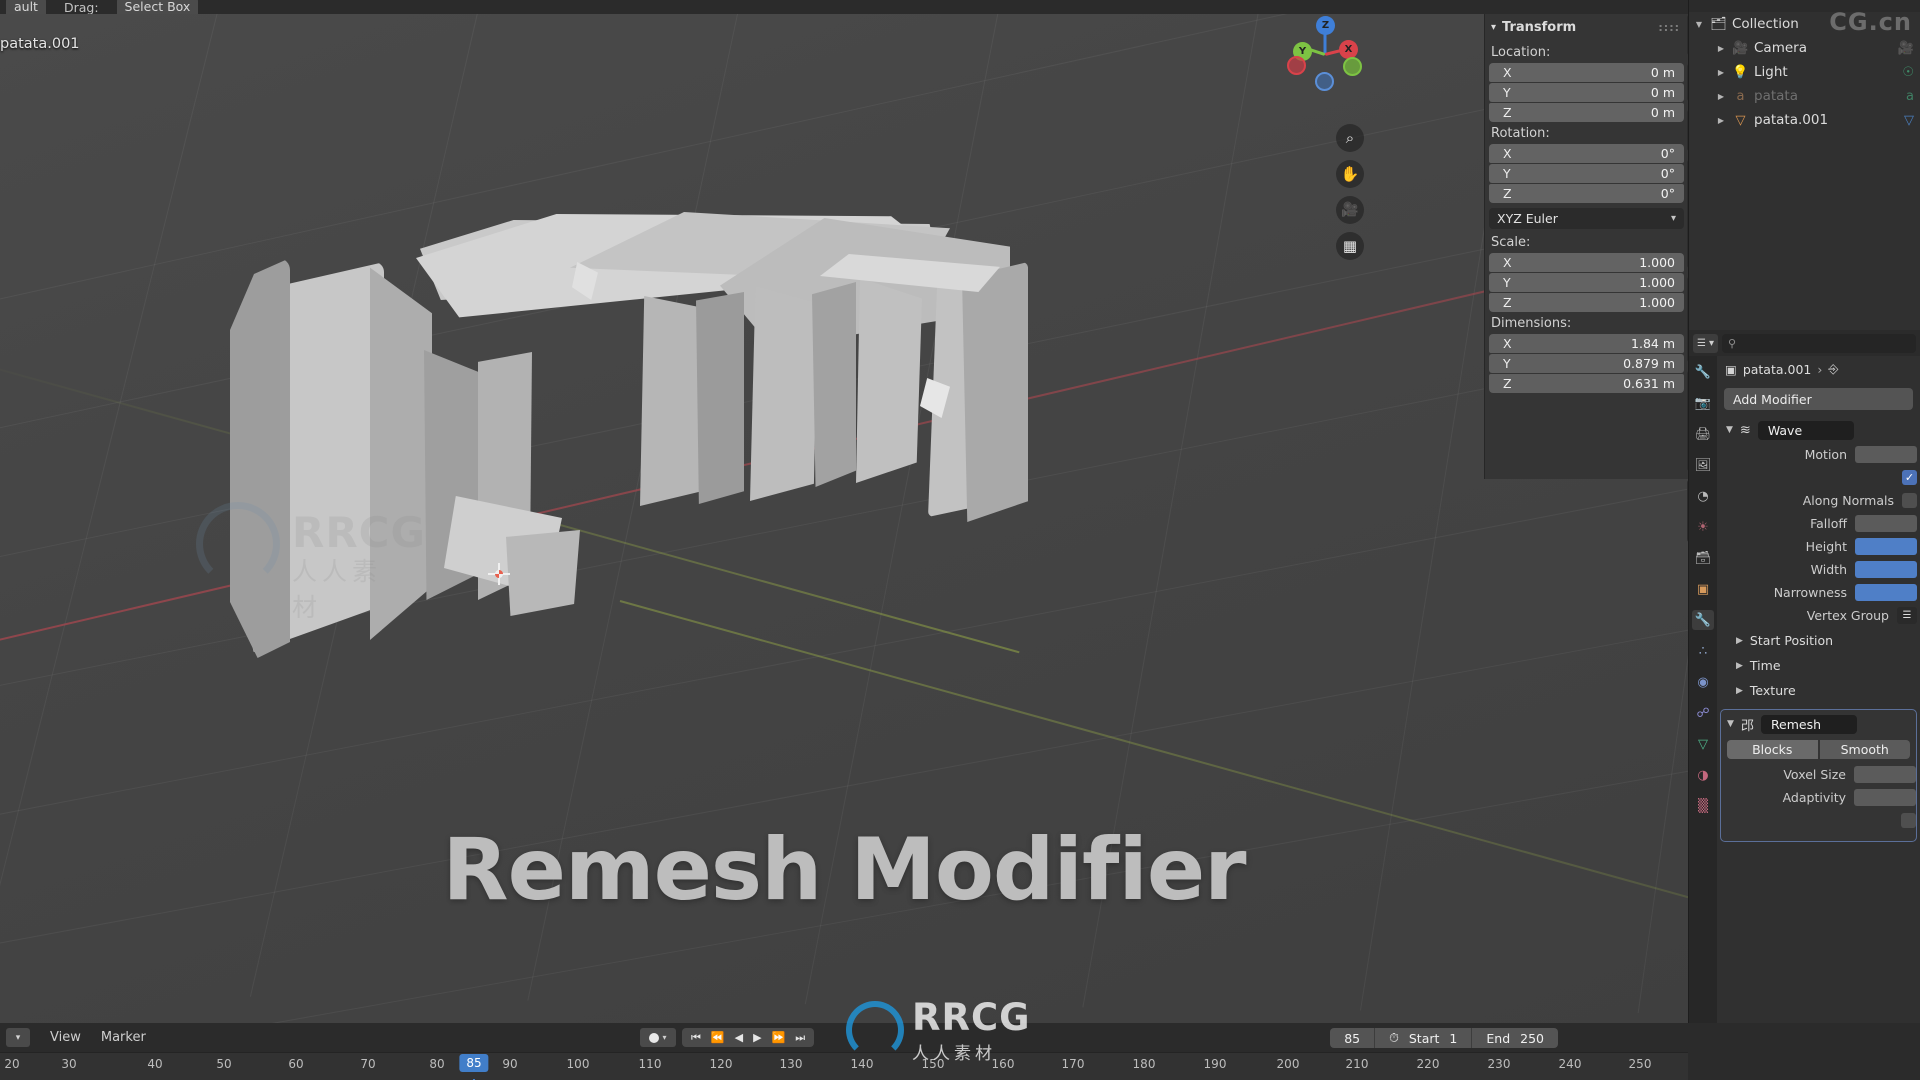 This screenshot has height=1080, width=1920. Describe the element at coordinates (696, 1038) in the screenshot. I see `jump-start-button: ⏮` at that location.